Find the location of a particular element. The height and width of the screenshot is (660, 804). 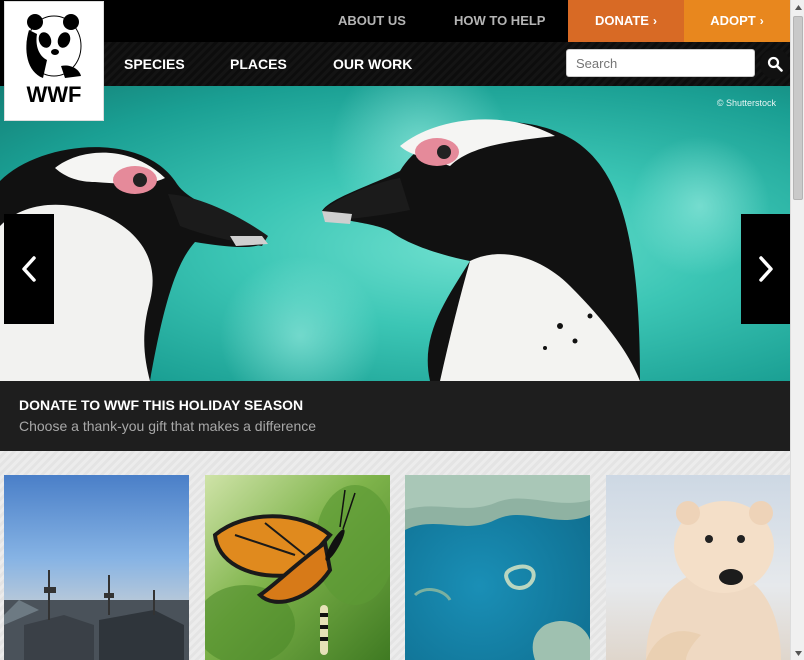

donate-button: DONATE › is located at coordinates (626, 21).